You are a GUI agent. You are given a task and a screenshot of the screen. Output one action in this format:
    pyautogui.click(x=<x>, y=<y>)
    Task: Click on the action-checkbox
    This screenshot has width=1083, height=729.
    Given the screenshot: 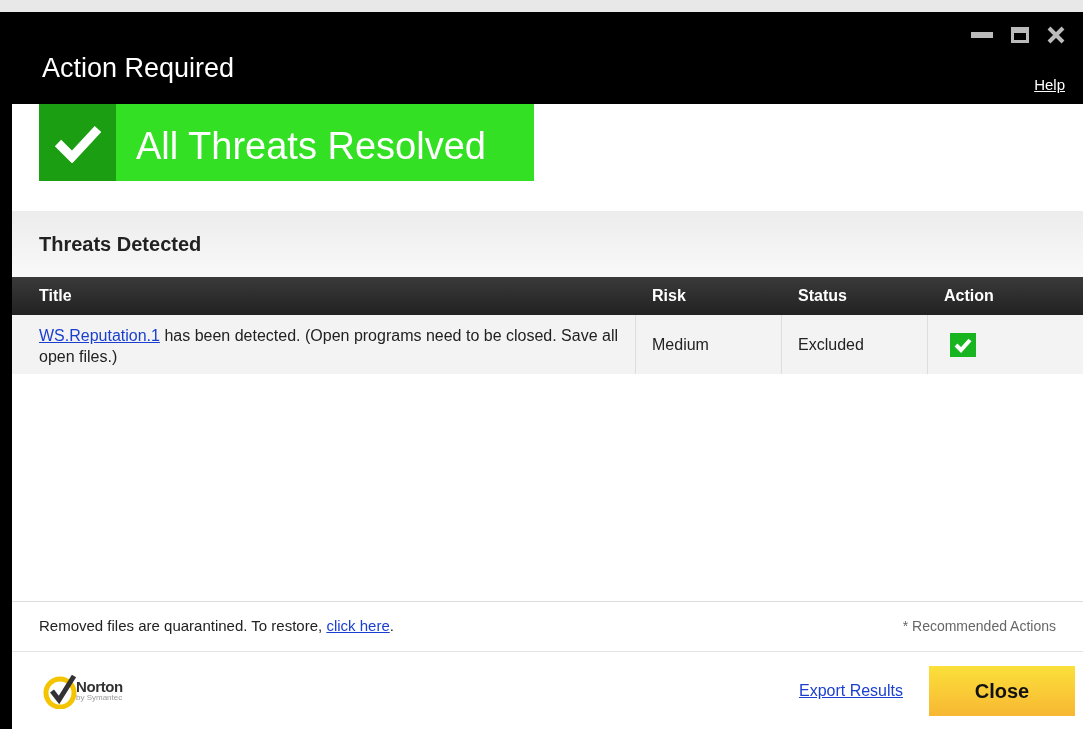 What is the action you would take?
    pyautogui.click(x=963, y=344)
    